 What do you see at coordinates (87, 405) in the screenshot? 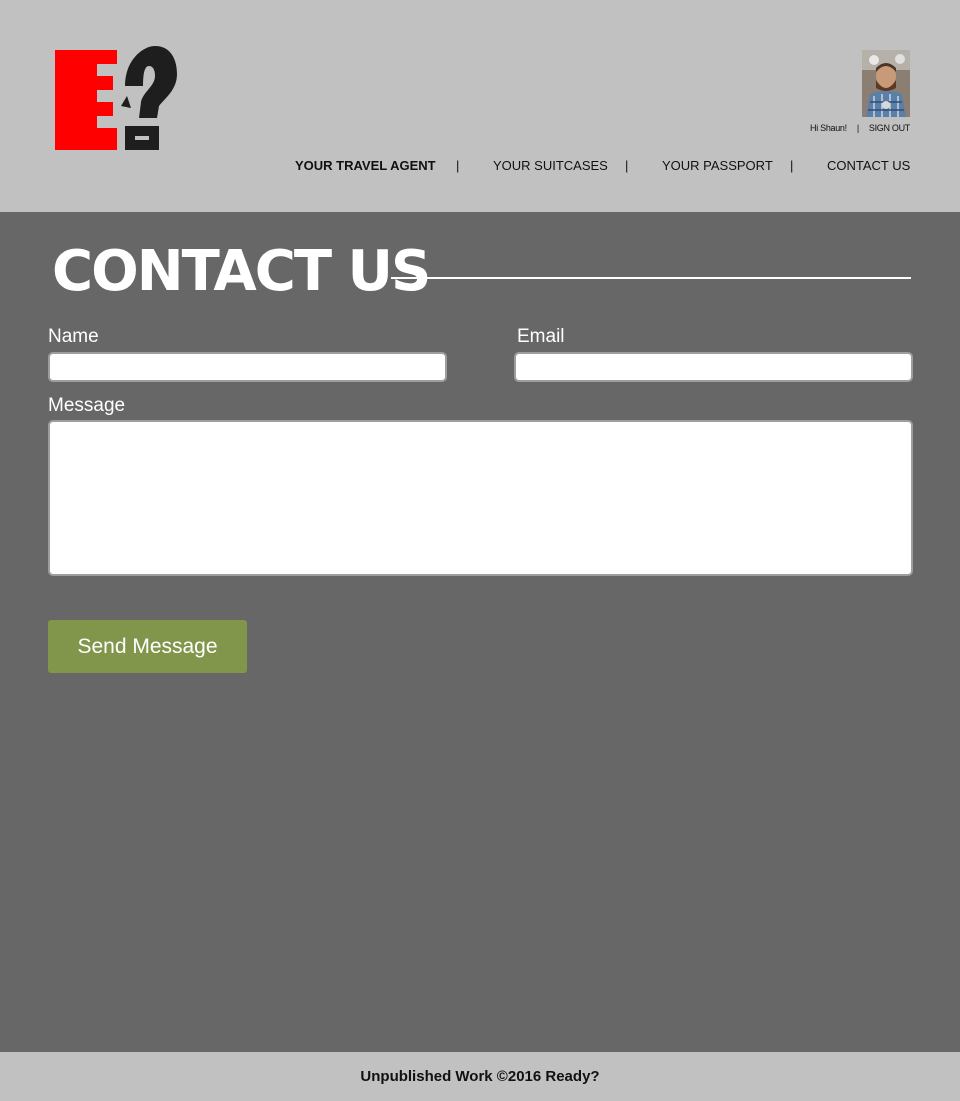
I see `message-label: Message` at bounding box center [87, 405].